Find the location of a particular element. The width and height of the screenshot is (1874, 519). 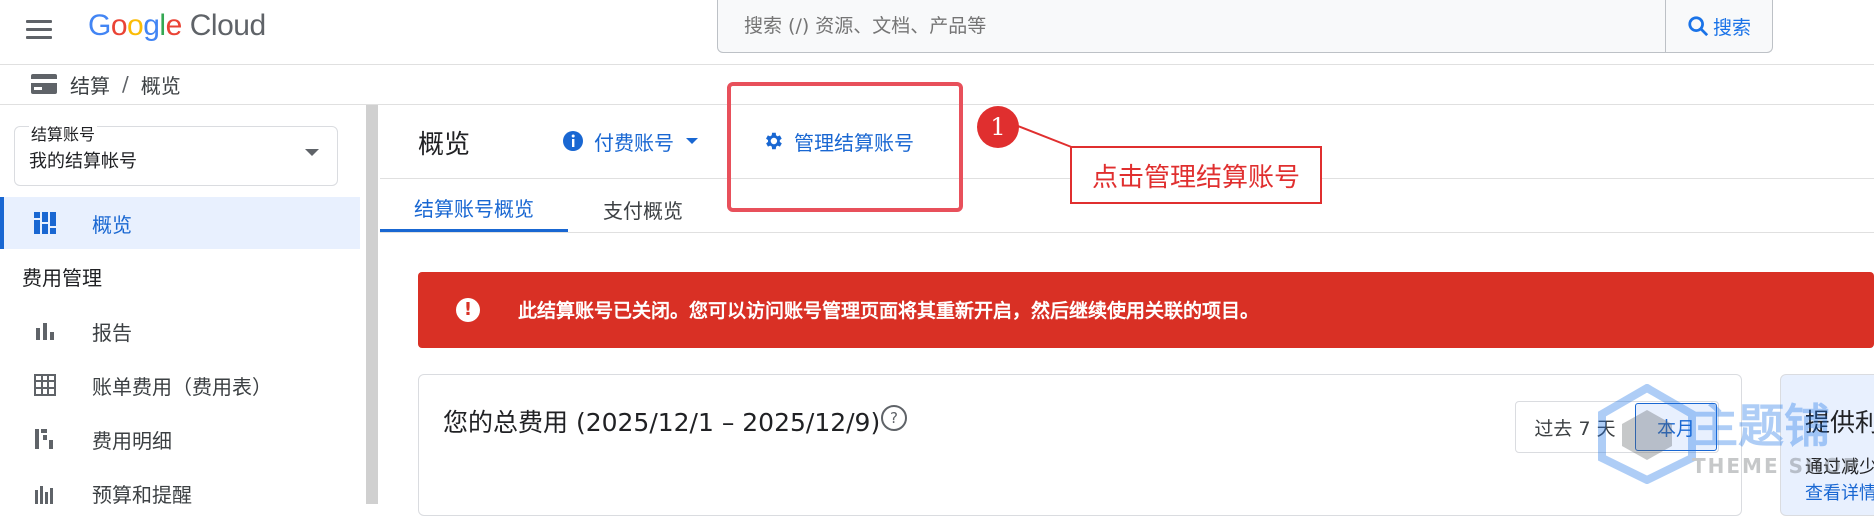

google-cloud-logo: Google Cloud is located at coordinates (177, 26).